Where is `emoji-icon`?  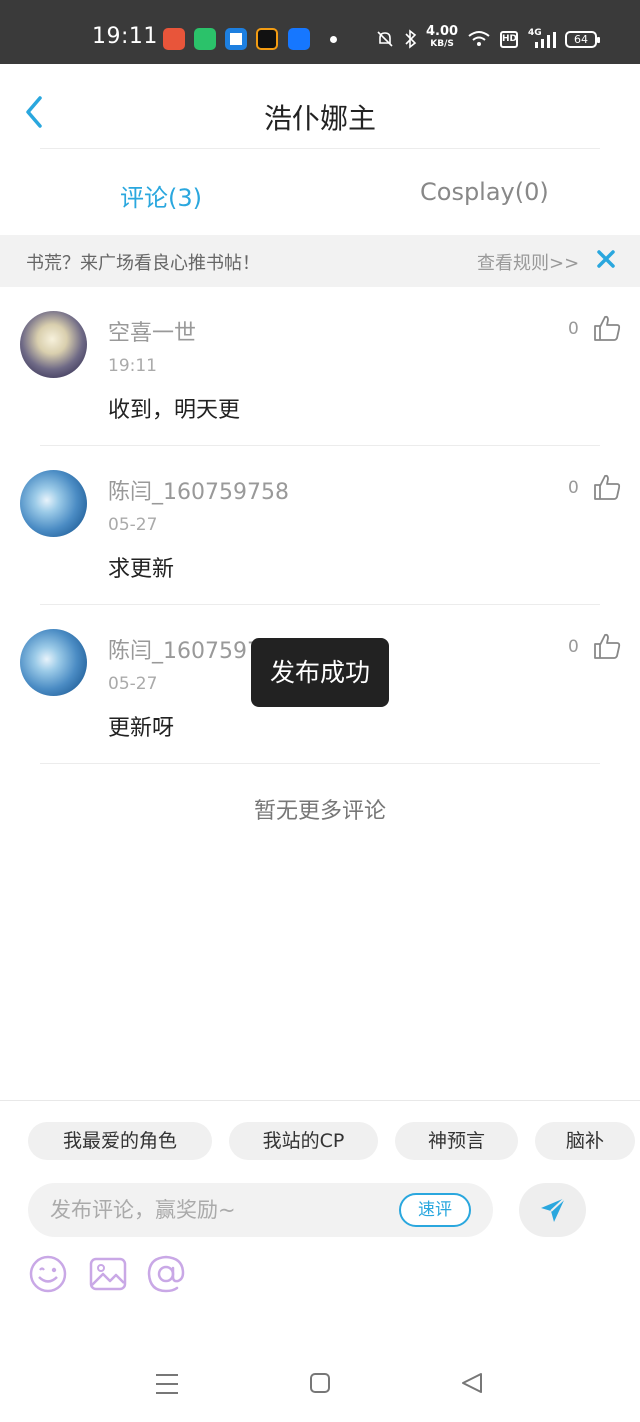
emoji-icon is located at coordinates (48, 1274).